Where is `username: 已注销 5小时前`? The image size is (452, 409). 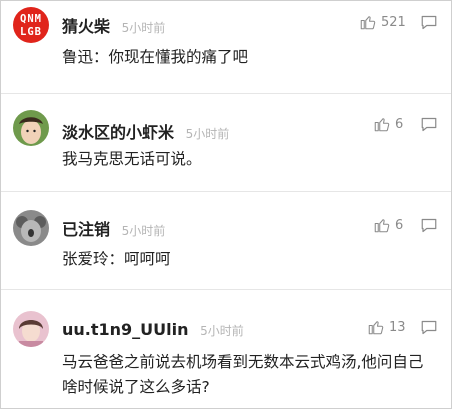
username: 已注销 5小时前 is located at coordinates (113, 228).